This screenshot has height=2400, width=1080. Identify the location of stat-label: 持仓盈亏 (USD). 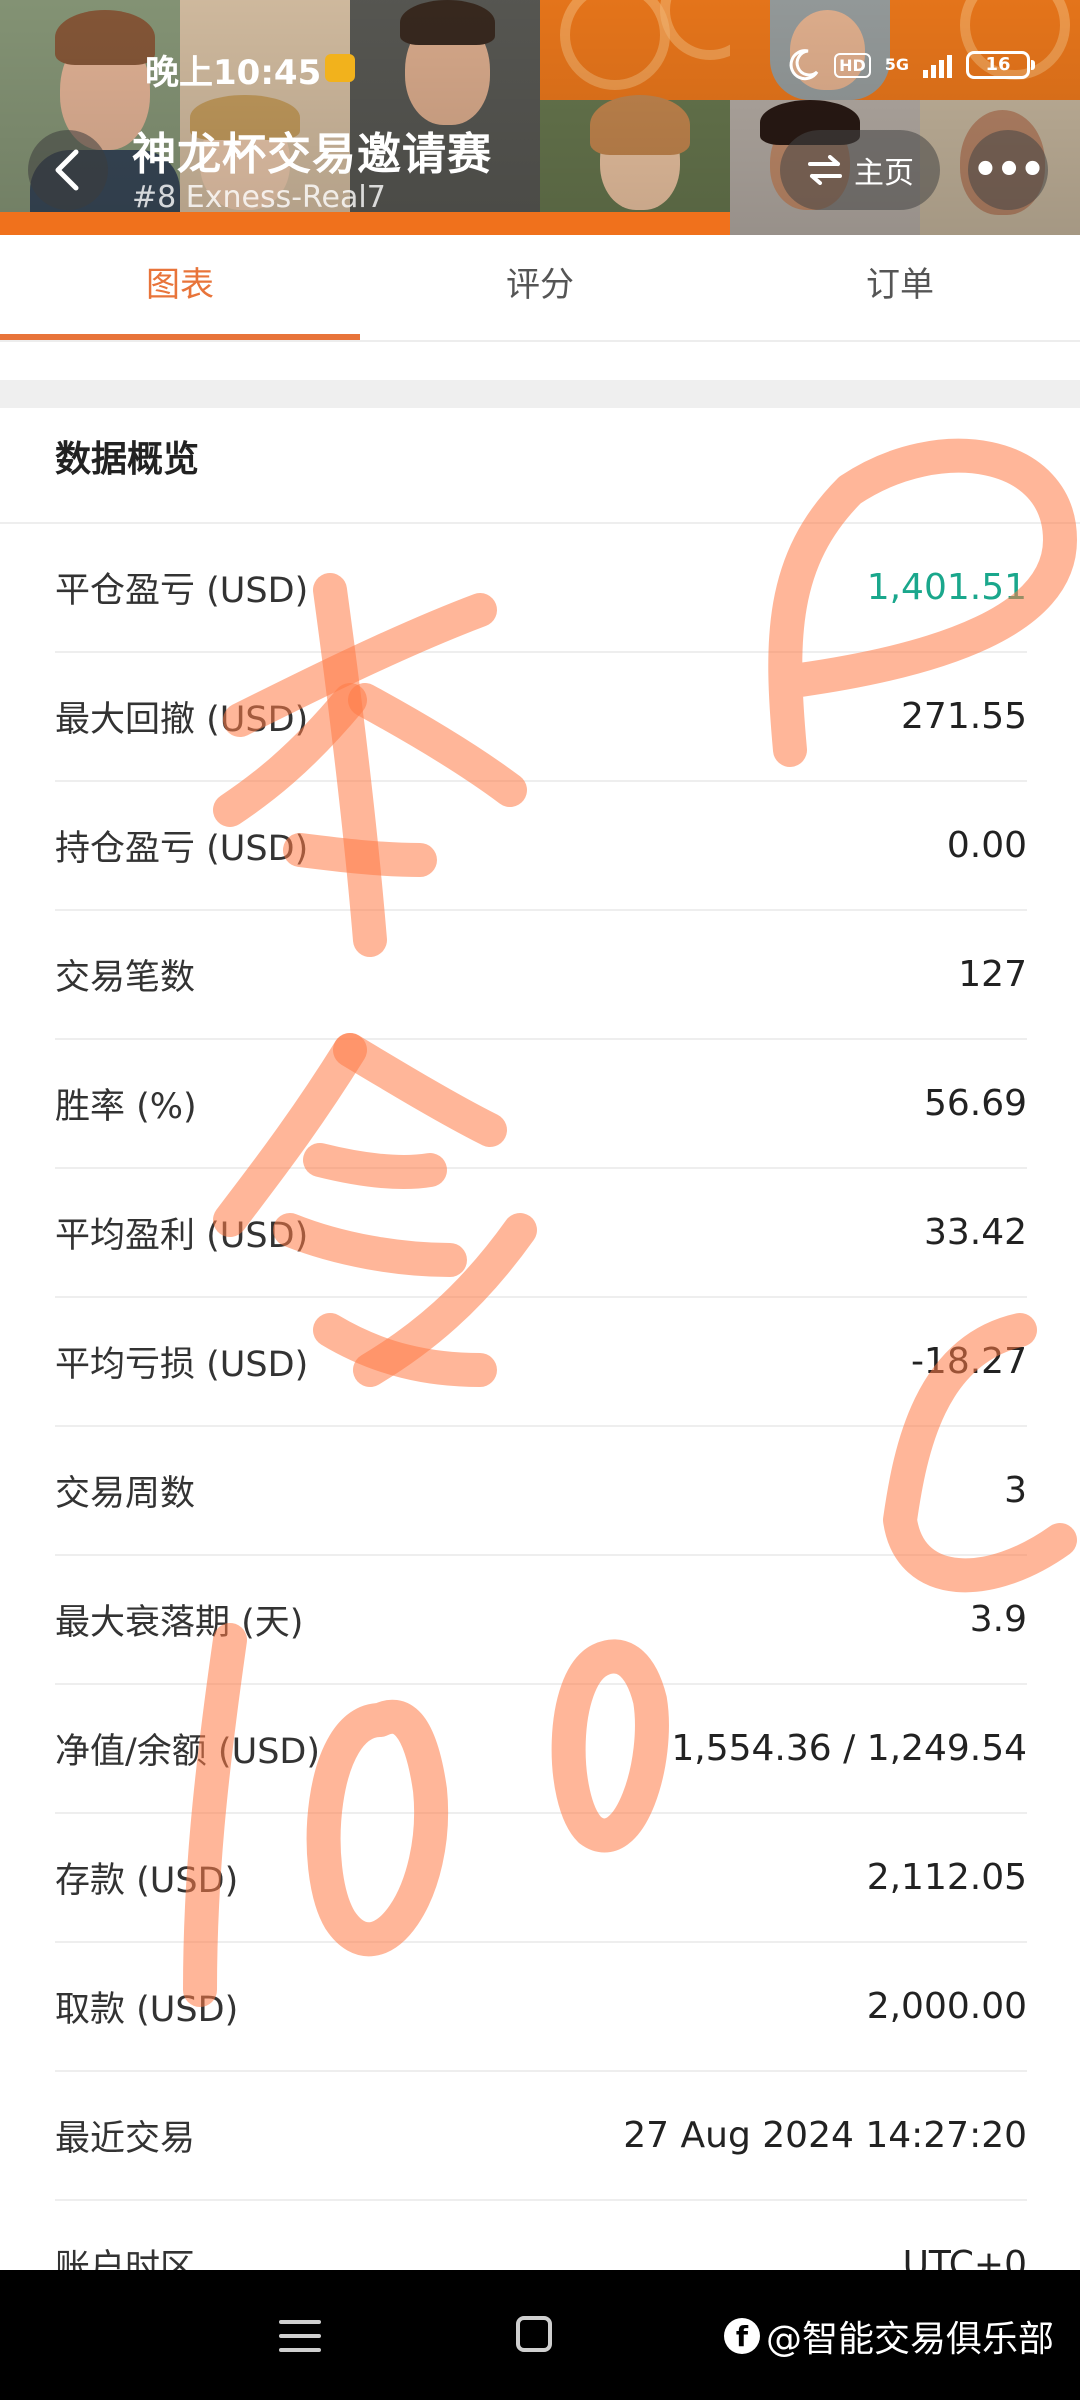
(182, 849).